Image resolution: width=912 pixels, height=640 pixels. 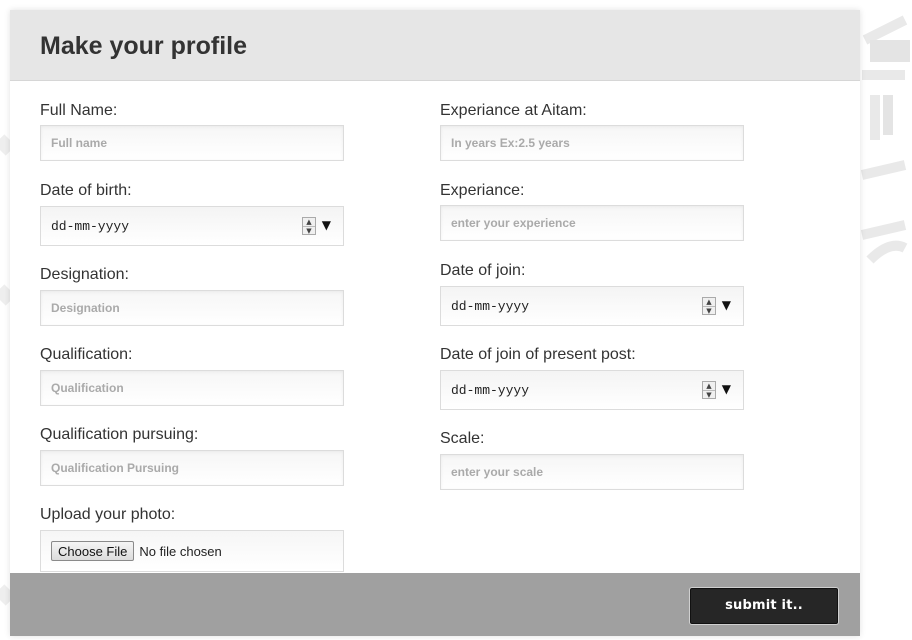 What do you see at coordinates (513, 110) in the screenshot?
I see `experience-at-aitam-label: Experiance at Aitam:` at bounding box center [513, 110].